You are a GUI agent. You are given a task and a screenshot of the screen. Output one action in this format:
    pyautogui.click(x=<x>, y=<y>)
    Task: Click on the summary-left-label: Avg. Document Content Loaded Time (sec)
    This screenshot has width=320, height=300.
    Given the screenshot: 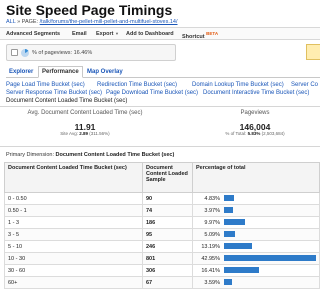 What is the action you would take?
    pyautogui.click(x=85, y=113)
    